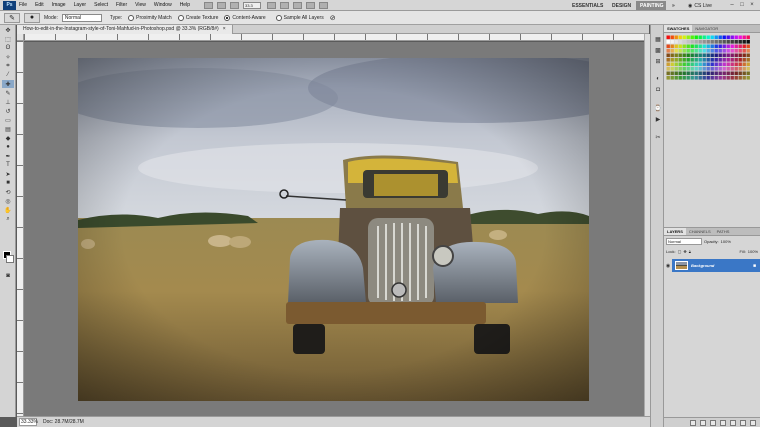 This screenshot has height=427, width=760. What do you see at coordinates (323, 5) in the screenshot?
I see `screen-mode-icon` at bounding box center [323, 5].